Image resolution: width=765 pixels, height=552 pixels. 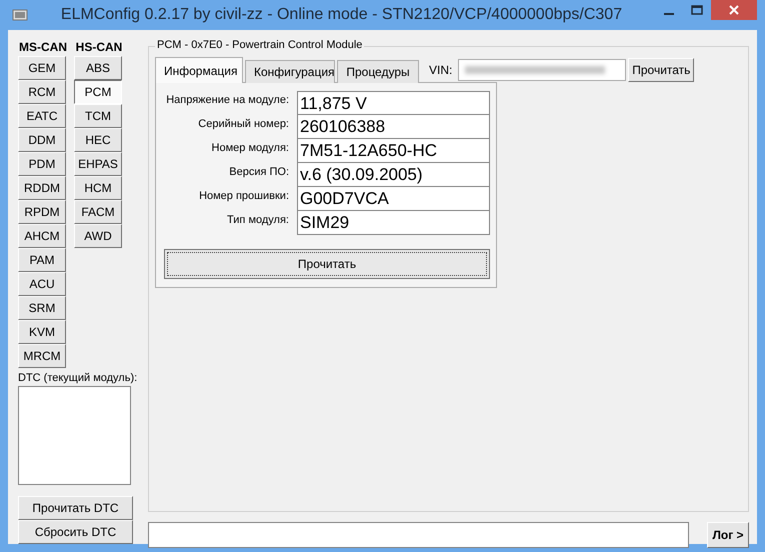 I want to click on dtc-list, so click(x=74, y=435).